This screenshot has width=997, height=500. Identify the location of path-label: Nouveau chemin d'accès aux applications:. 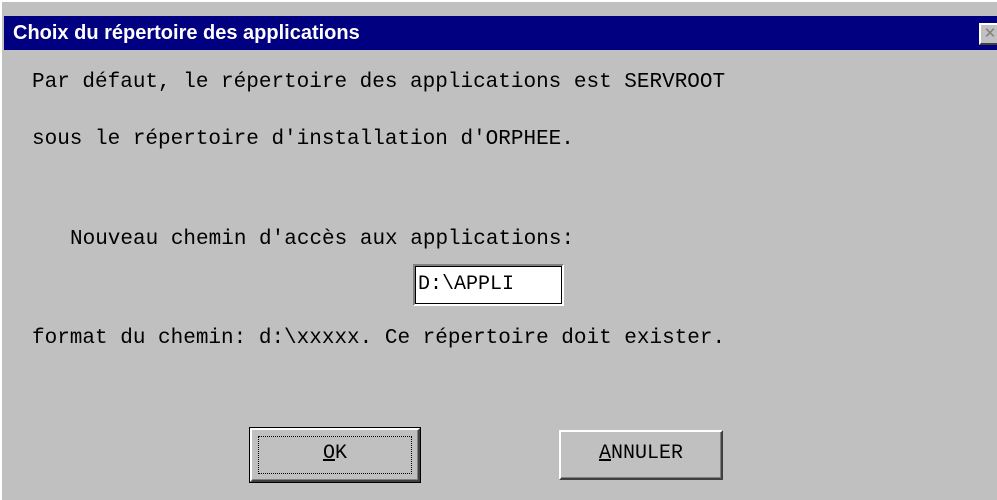
(322, 239).